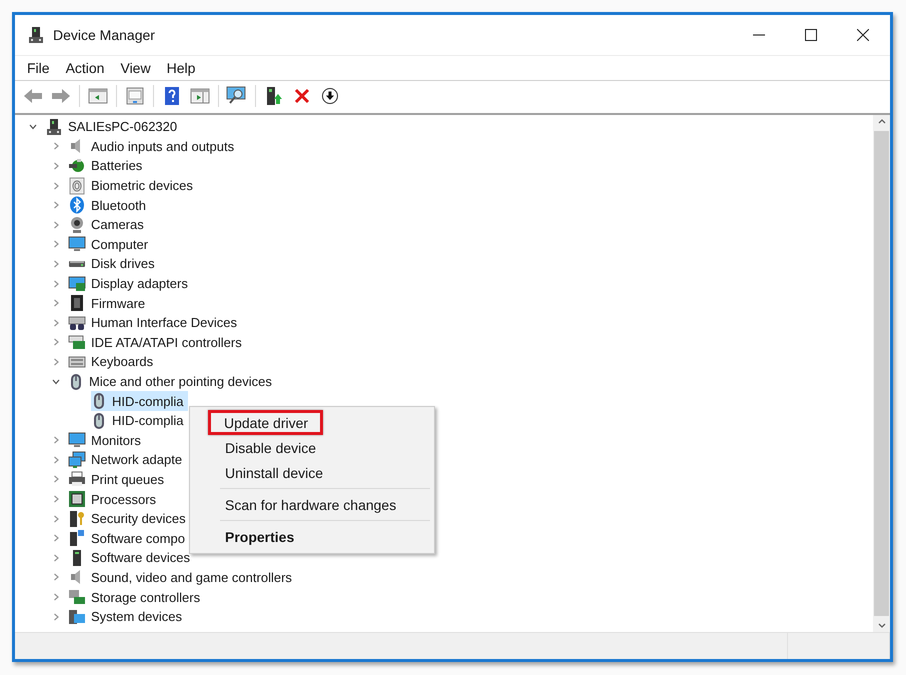  Describe the element at coordinates (109, 205) in the screenshot. I see `tree-item: Bluetooth` at that location.